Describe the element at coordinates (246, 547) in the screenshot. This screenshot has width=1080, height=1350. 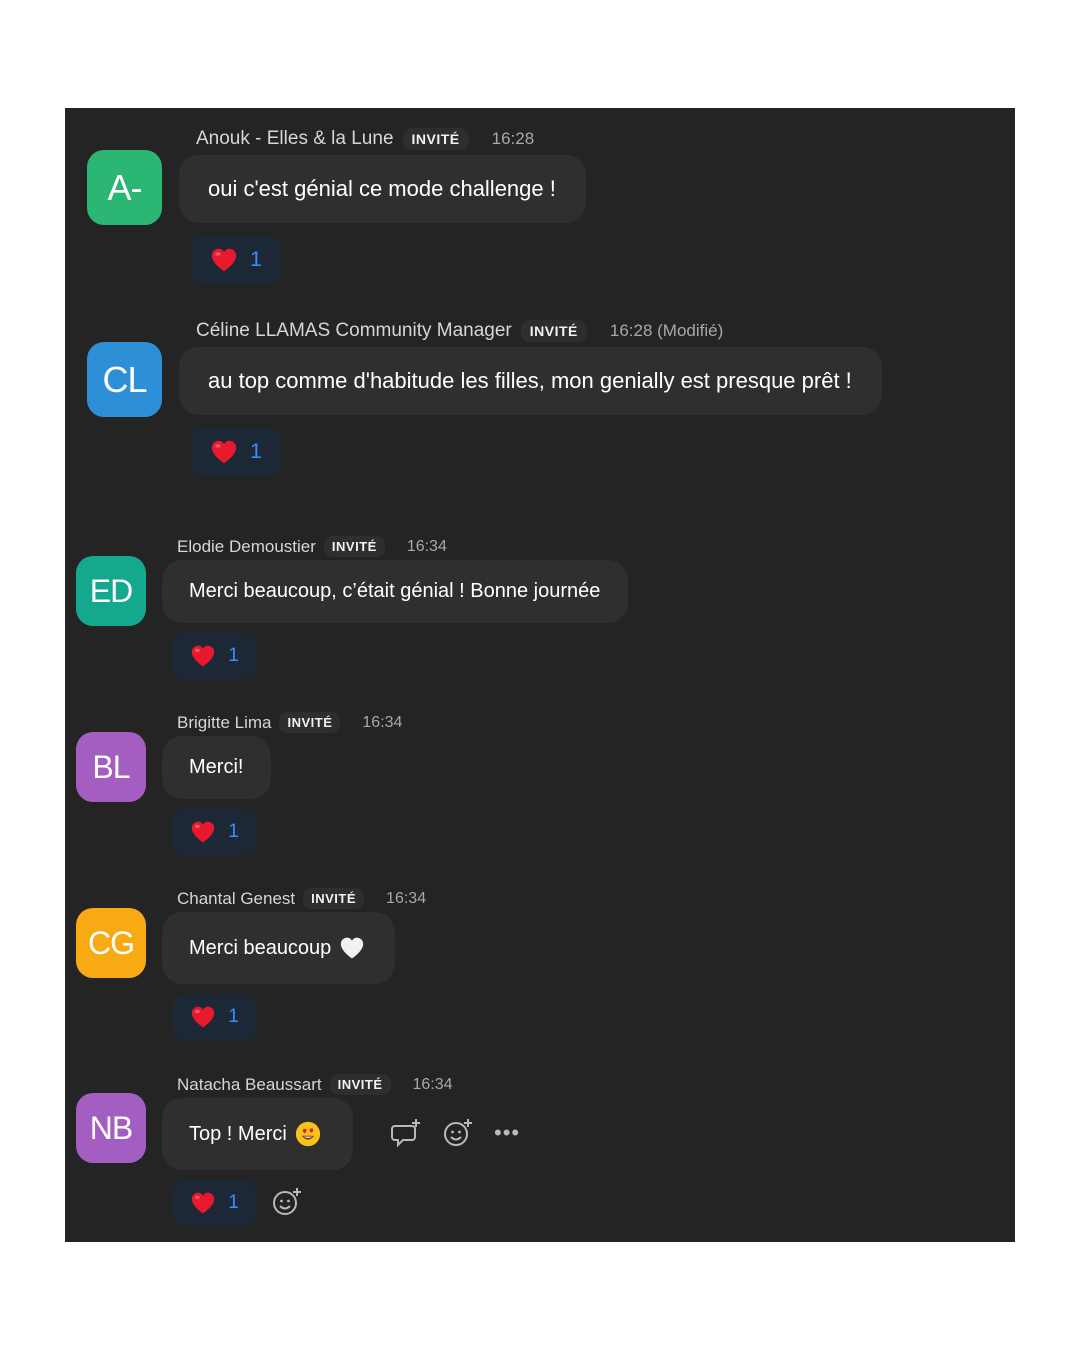
I see `sender-name: Elodie Demoustier` at that location.